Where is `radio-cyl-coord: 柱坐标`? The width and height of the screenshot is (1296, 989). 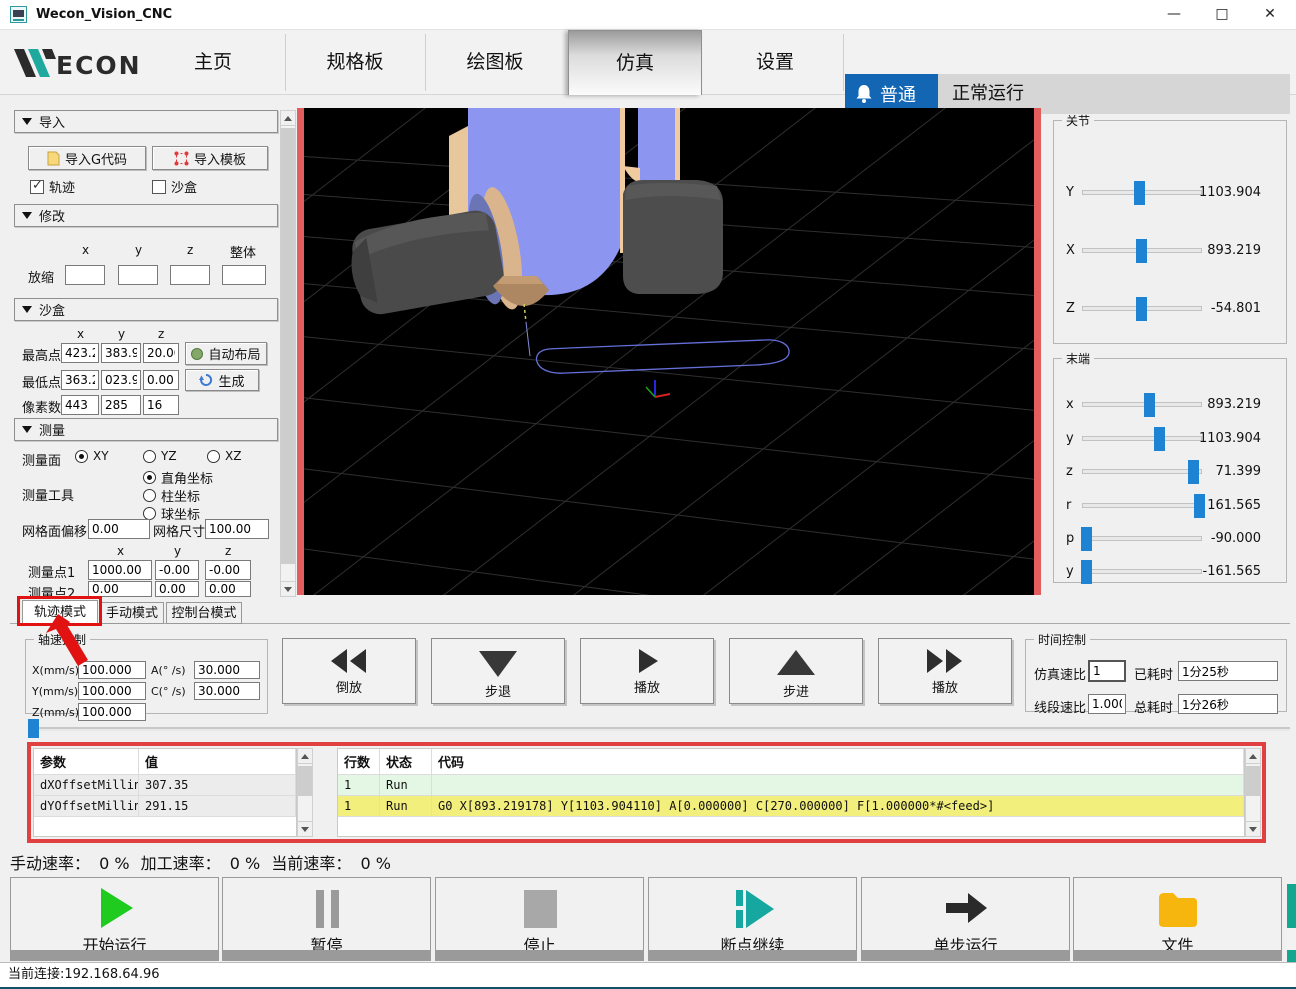 radio-cyl-coord: 柱坐标 is located at coordinates (171, 495).